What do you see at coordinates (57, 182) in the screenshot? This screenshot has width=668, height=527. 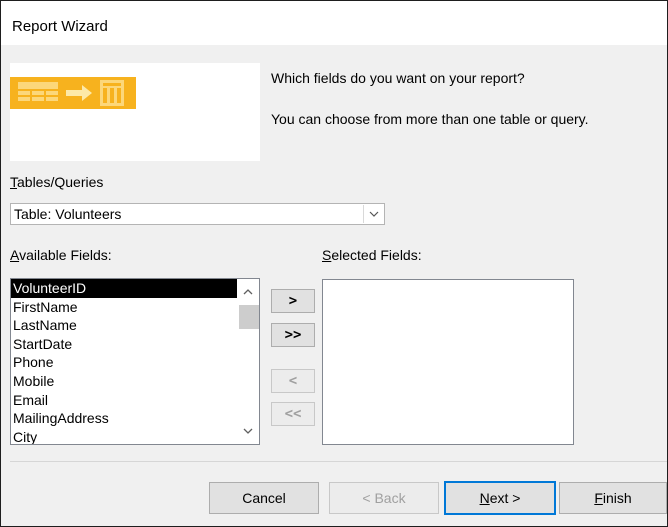 I see `tables-queries-label: Tables/Queries` at bounding box center [57, 182].